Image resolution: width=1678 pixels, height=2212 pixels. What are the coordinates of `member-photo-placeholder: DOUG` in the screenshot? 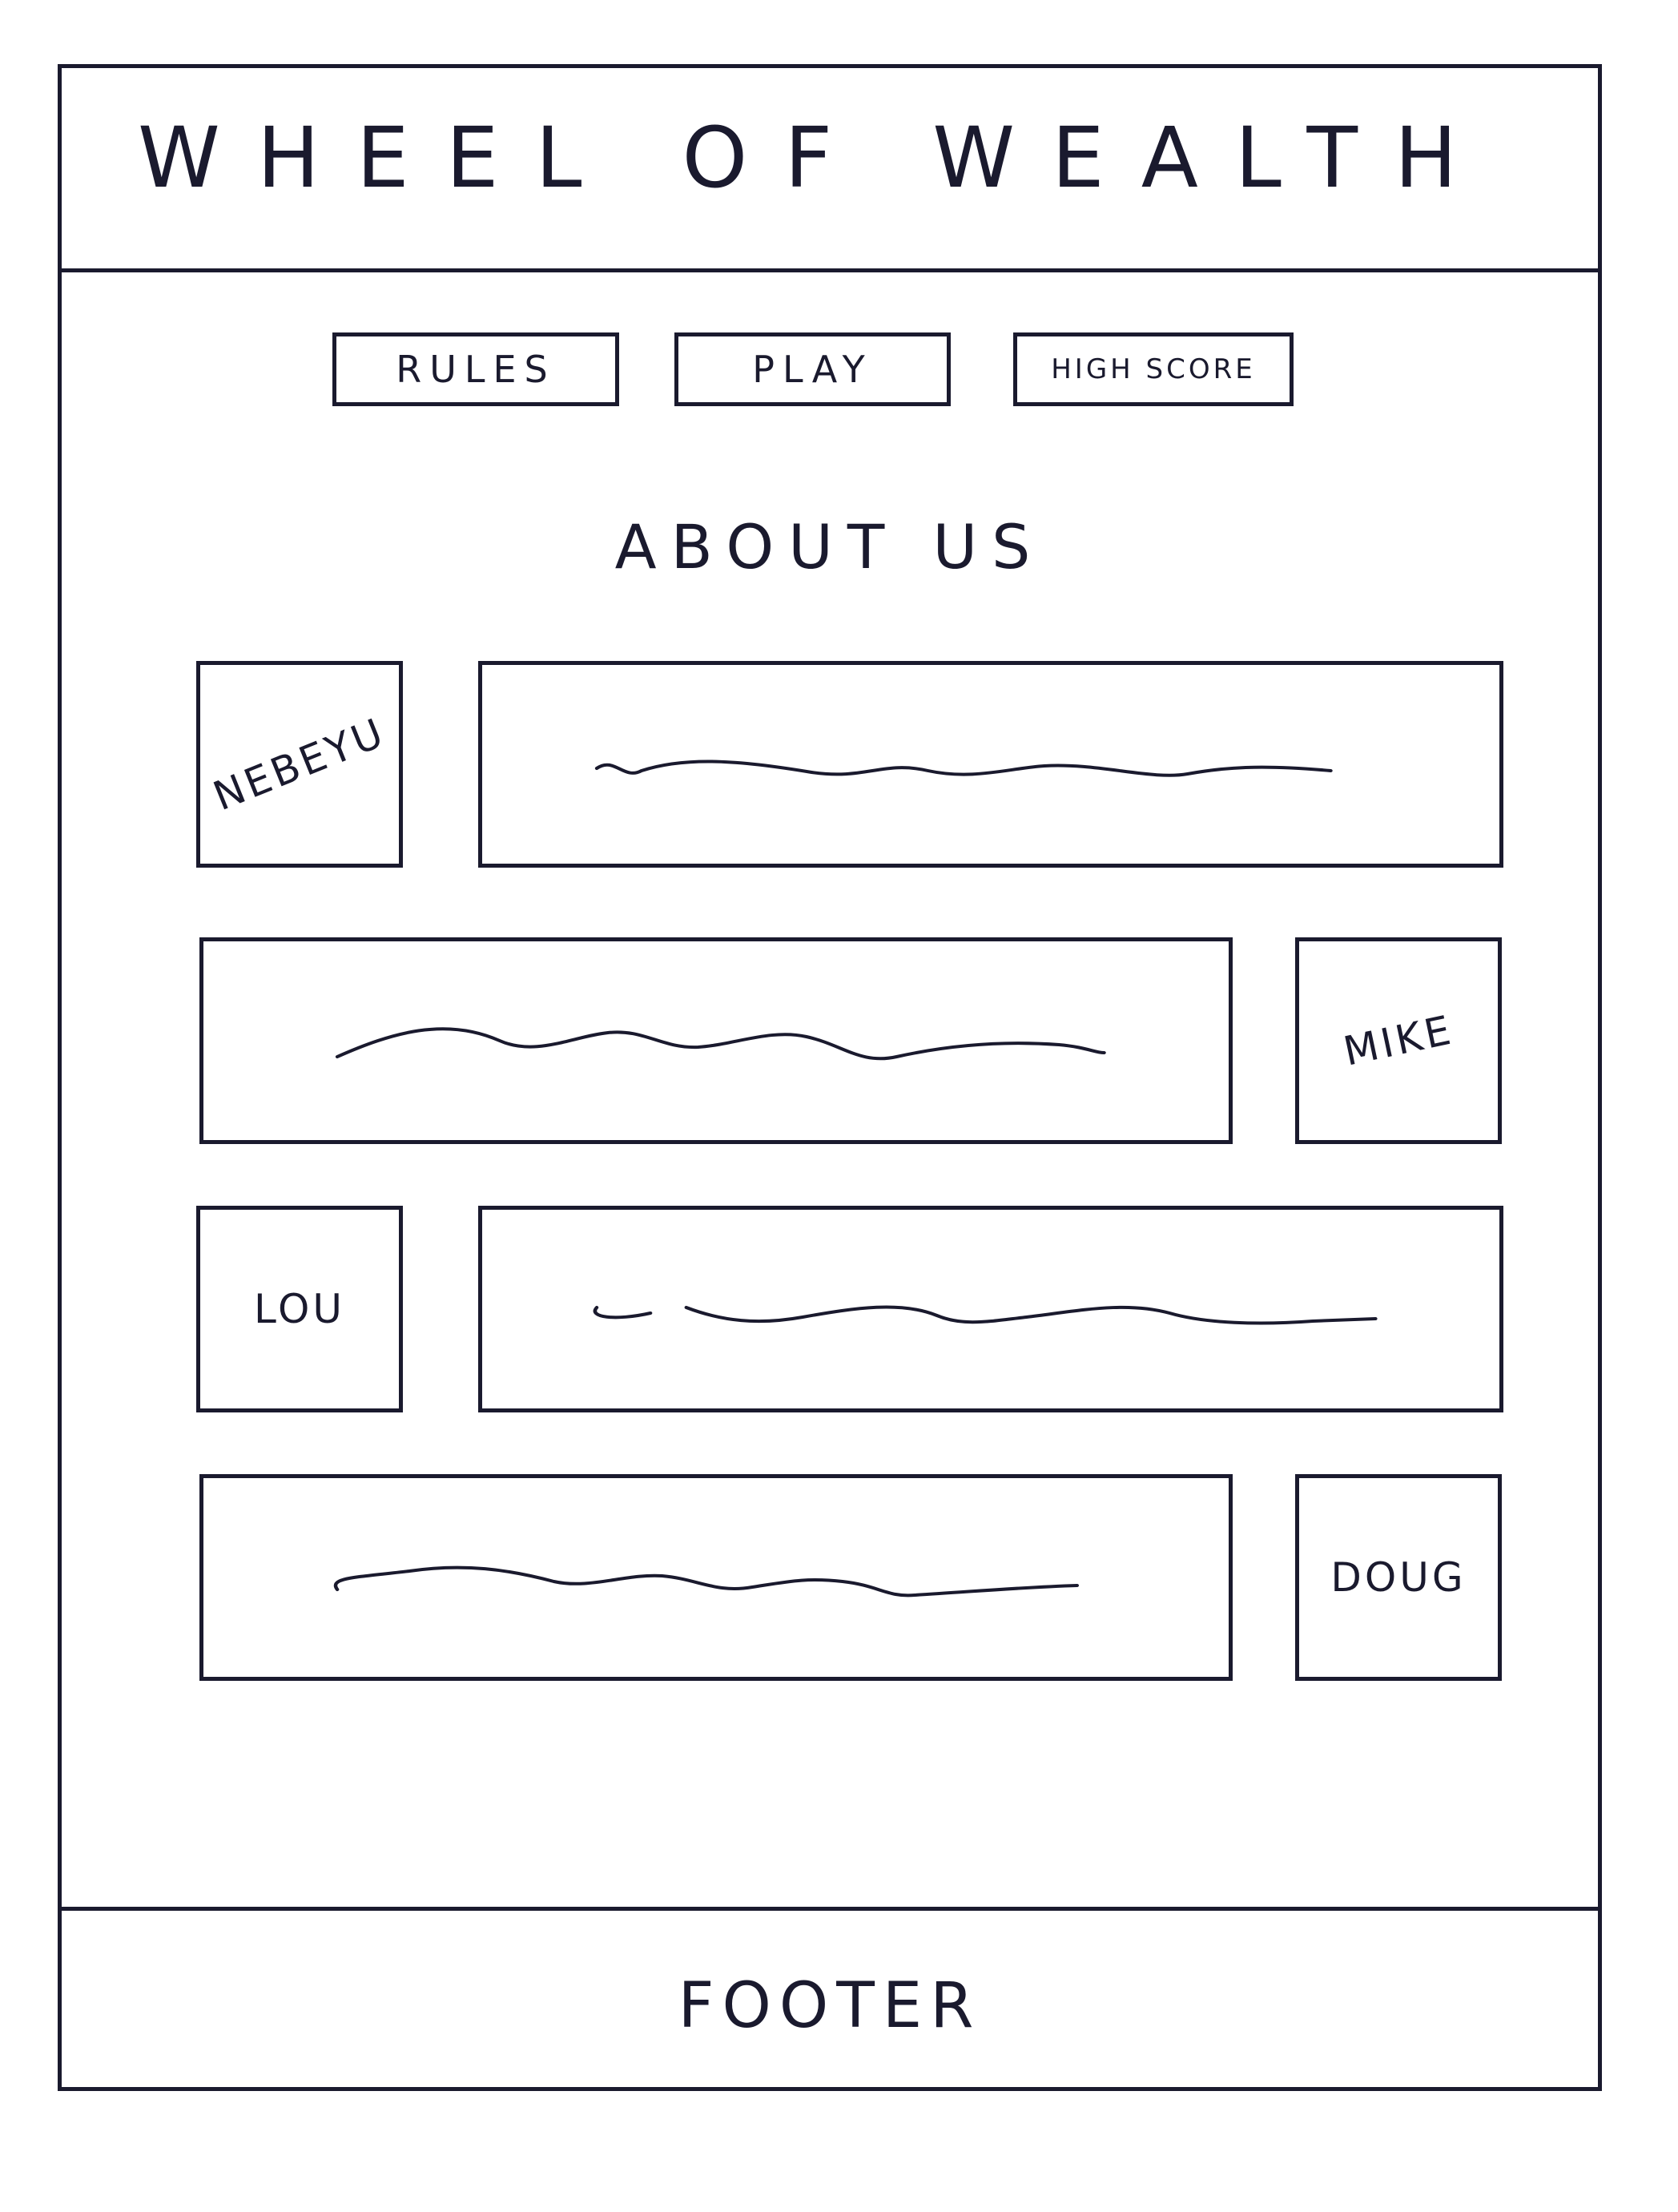 It's located at (1398, 1577).